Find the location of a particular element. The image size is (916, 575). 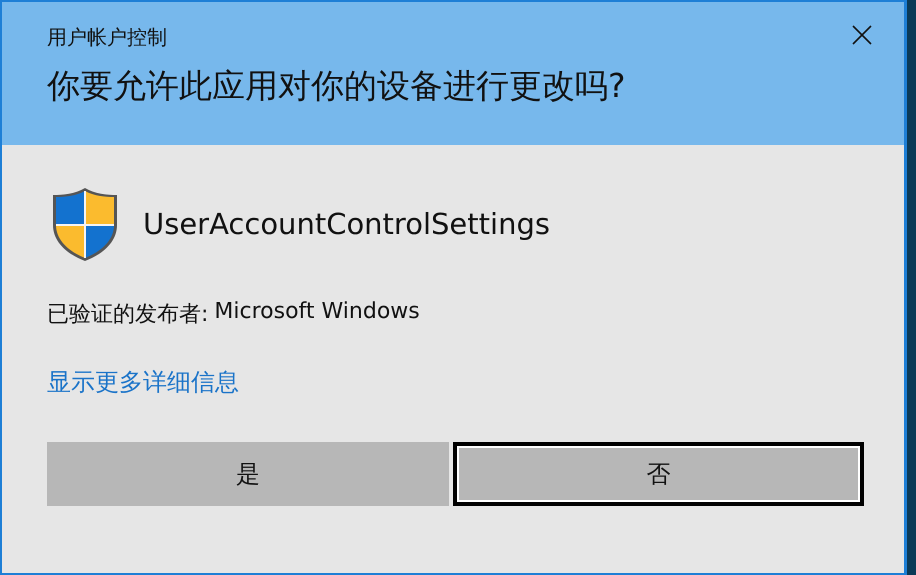

dialog-question: 你要允许此应用对你的设备进行更改吗? is located at coordinates (337, 86).